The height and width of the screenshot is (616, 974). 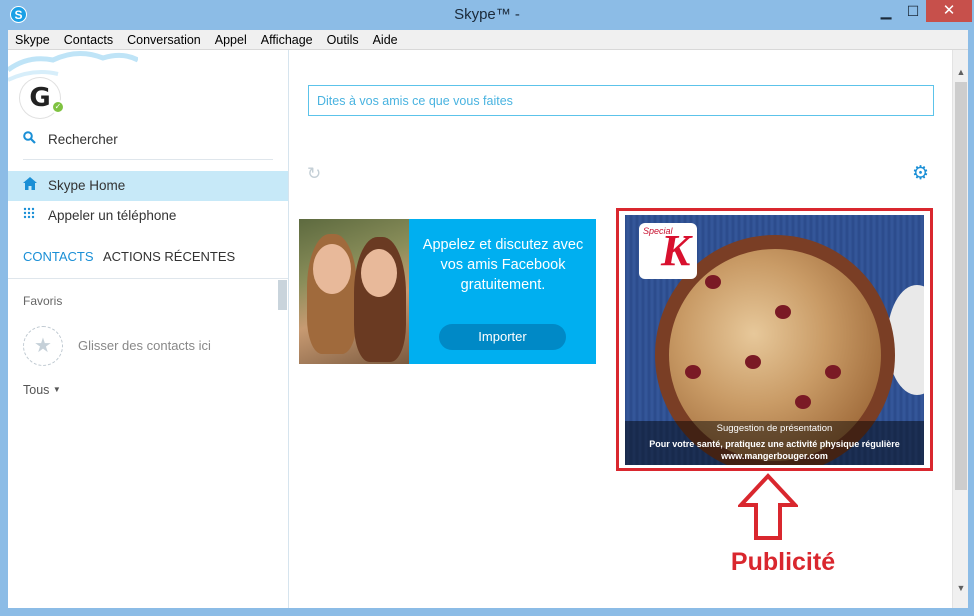 I want to click on search-item: Rechercher, so click(x=148, y=140).